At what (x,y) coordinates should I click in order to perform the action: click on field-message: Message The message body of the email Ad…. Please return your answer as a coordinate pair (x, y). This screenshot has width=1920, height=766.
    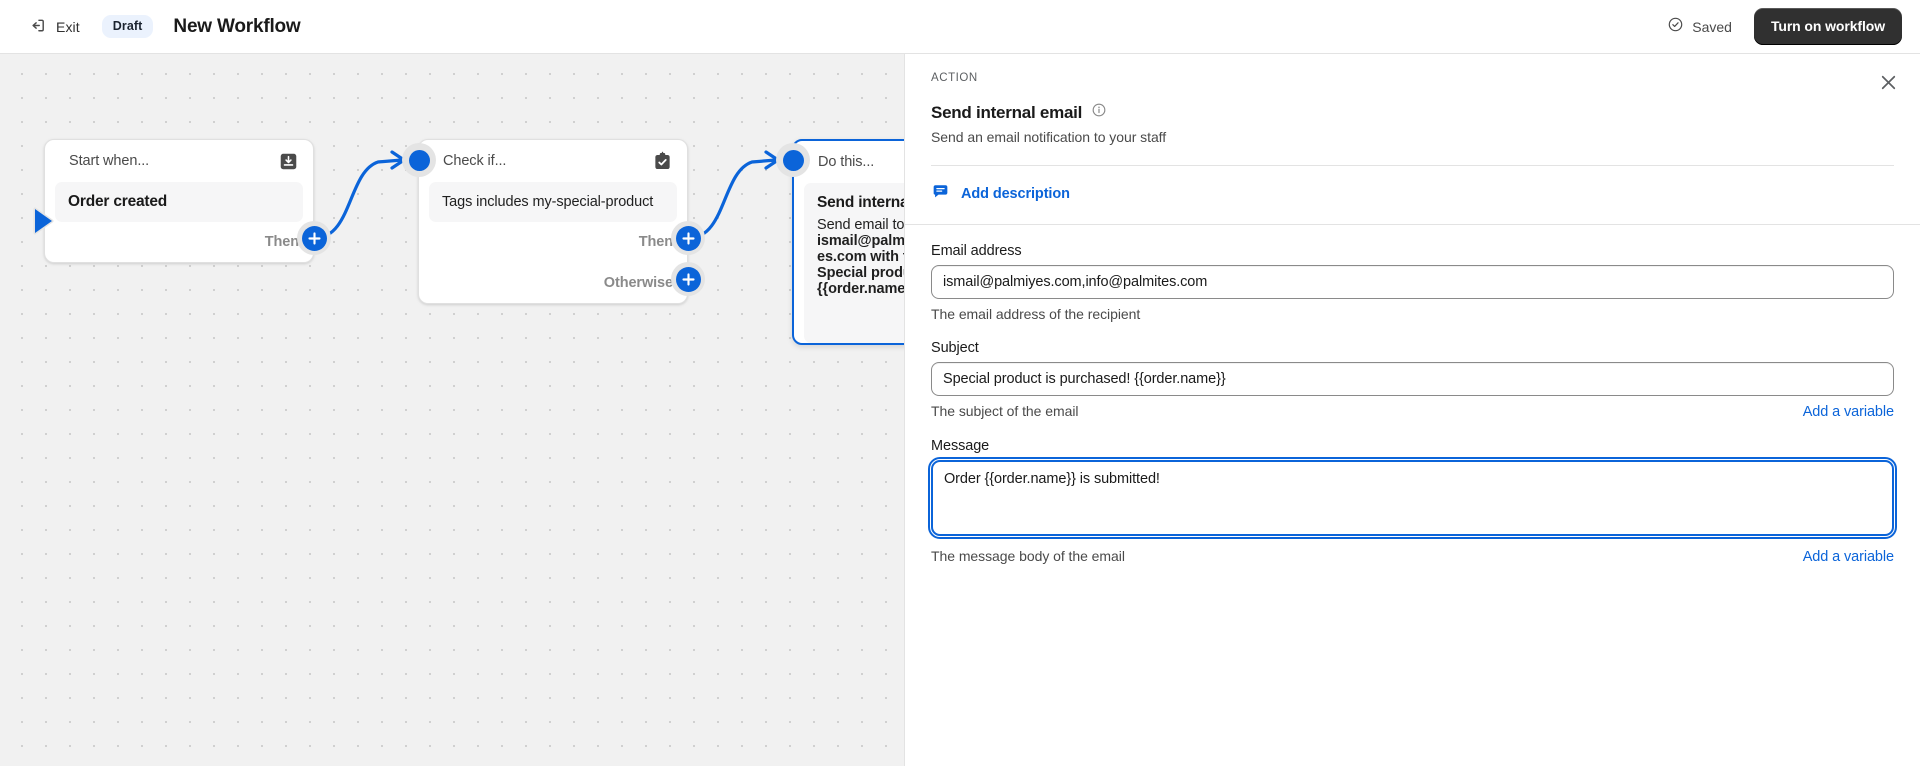
    Looking at the image, I should click on (1412, 501).